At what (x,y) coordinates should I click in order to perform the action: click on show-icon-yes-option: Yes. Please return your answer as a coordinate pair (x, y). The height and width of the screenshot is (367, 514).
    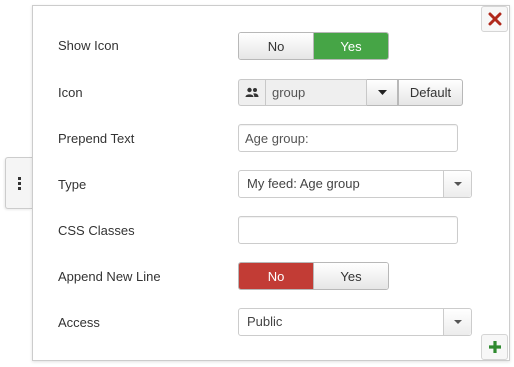
    Looking at the image, I should click on (350, 46).